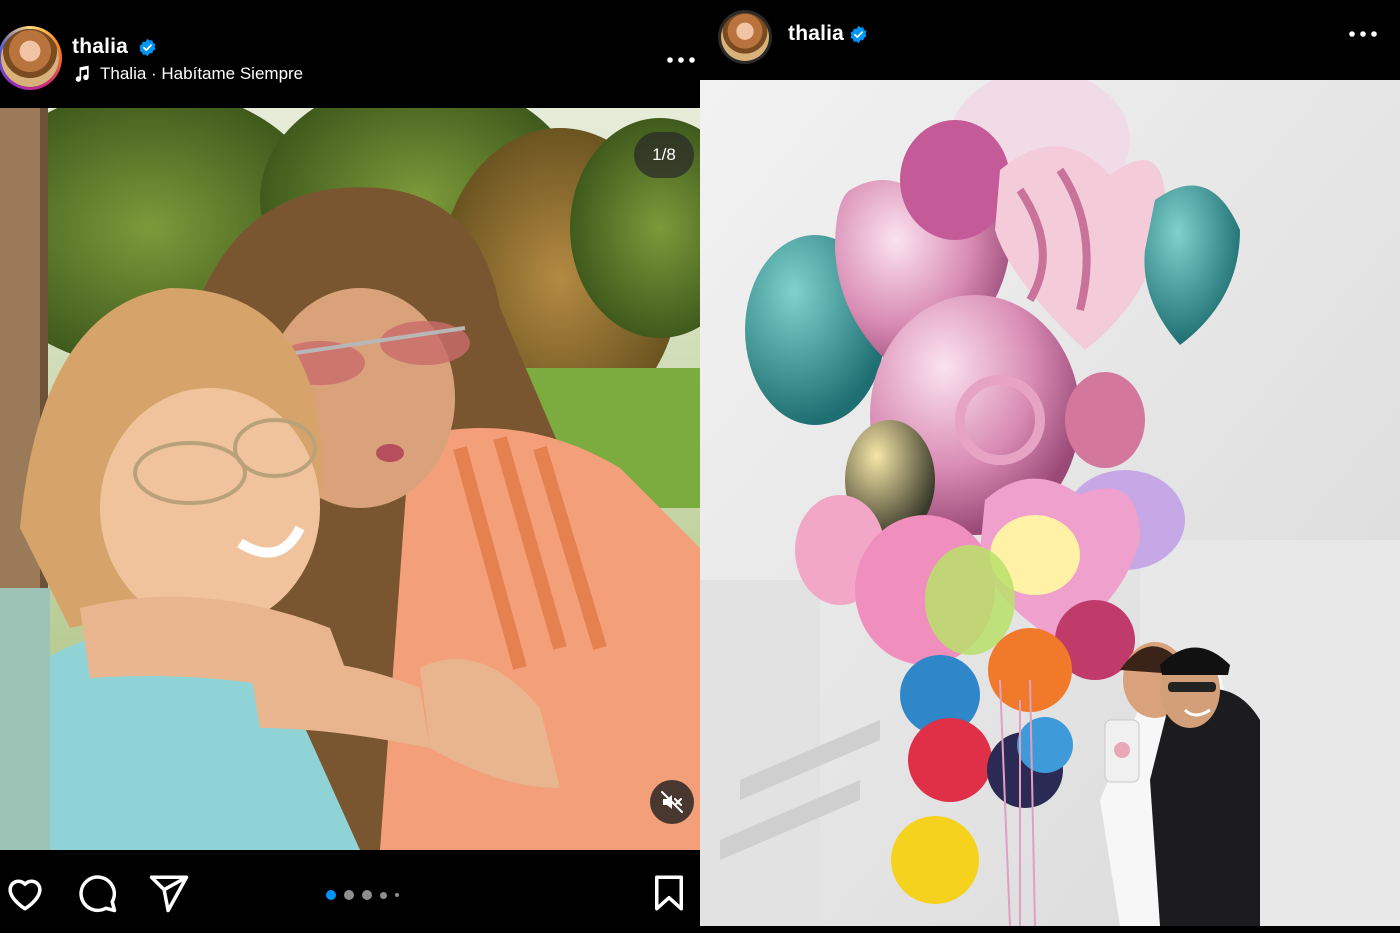 The height and width of the screenshot is (933, 1400). What do you see at coordinates (1050, 929) in the screenshot?
I see `bottom-strip` at bounding box center [1050, 929].